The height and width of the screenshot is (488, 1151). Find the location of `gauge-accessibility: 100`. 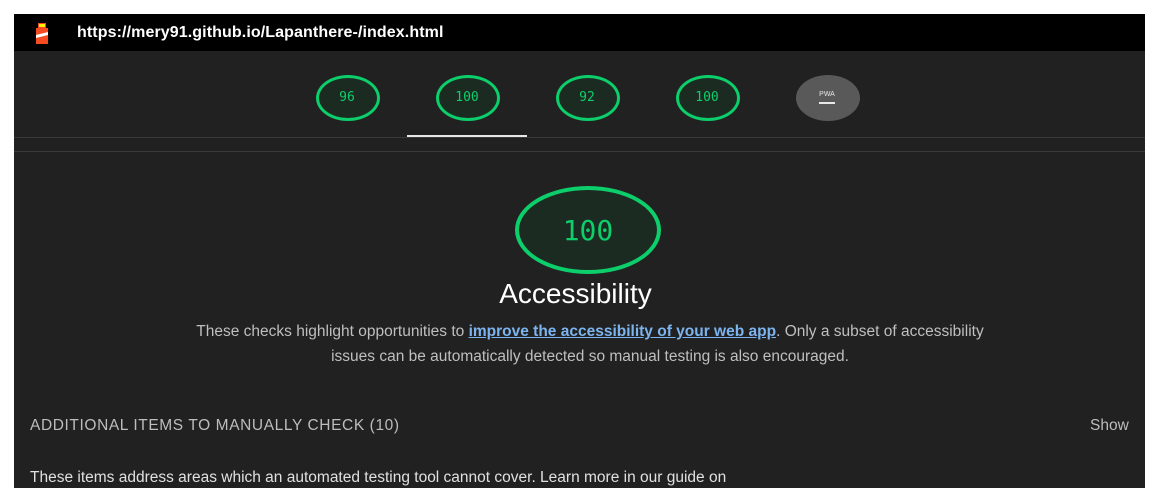

gauge-accessibility: 100 is located at coordinates (468, 98).